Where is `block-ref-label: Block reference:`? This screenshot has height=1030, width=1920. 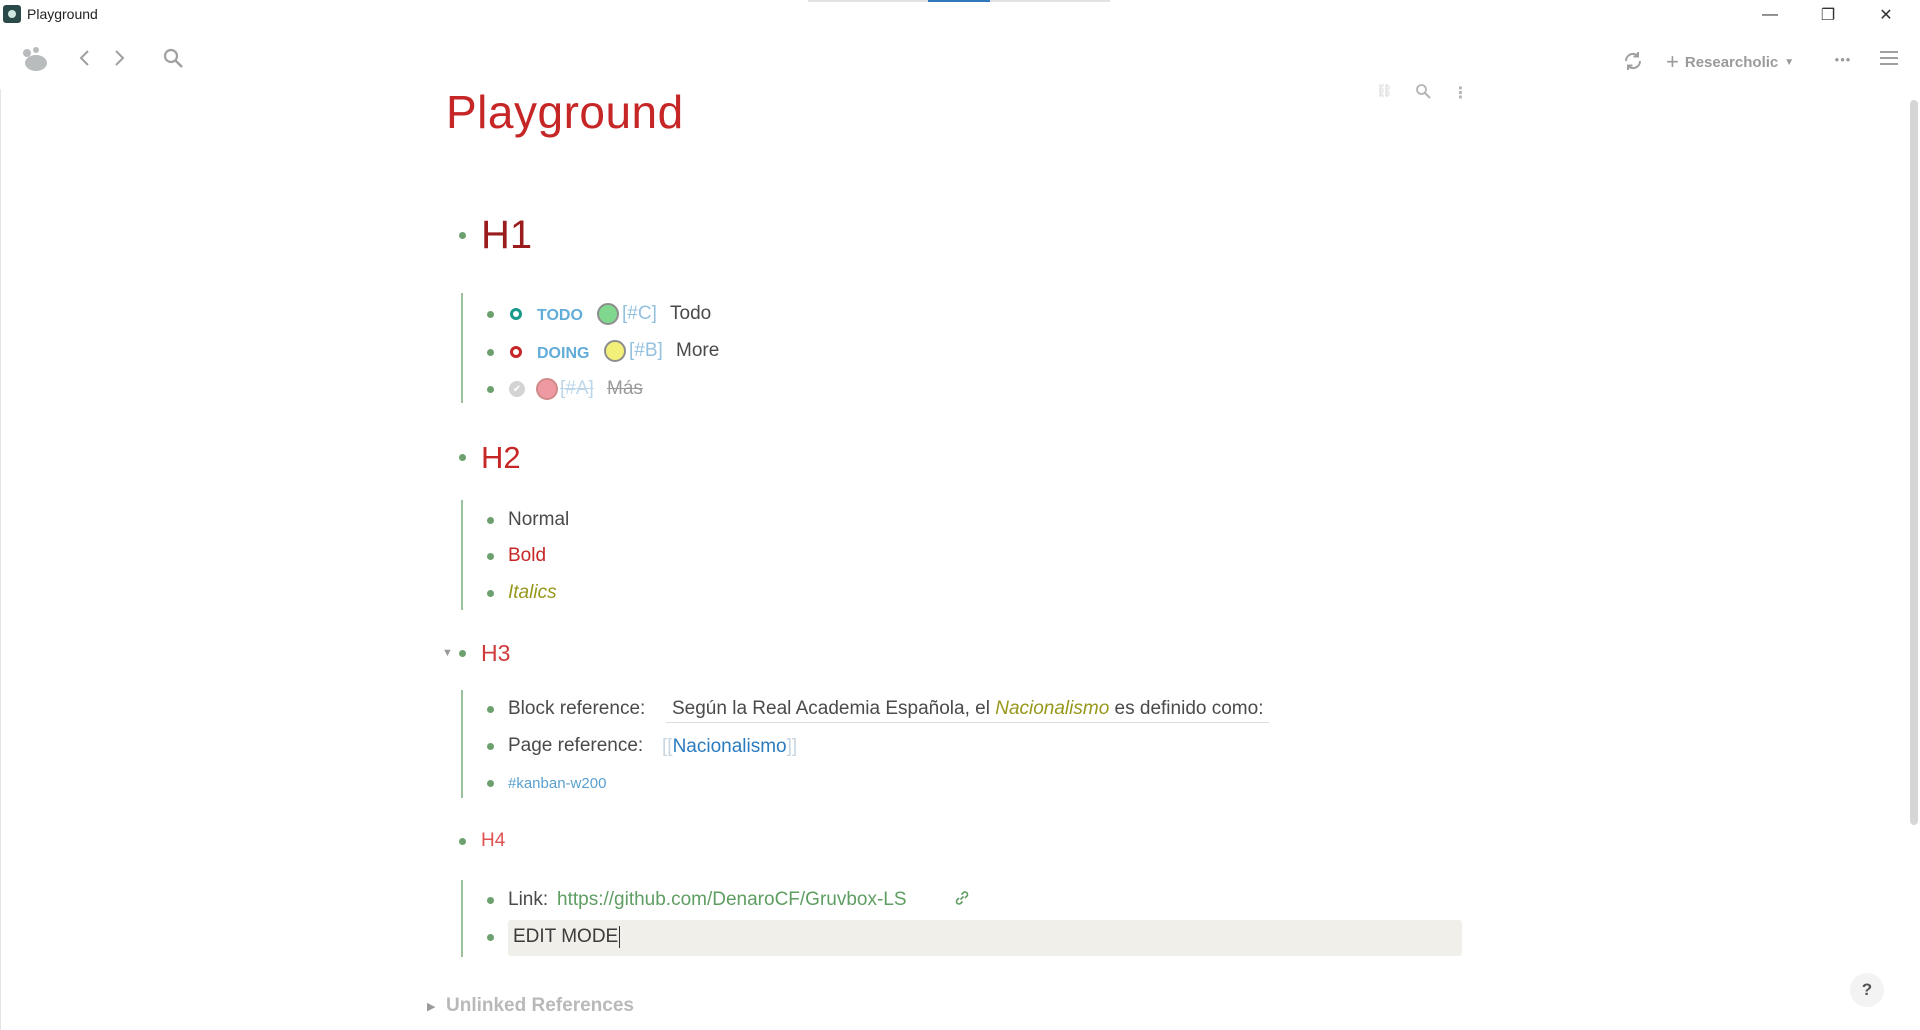
block-ref-label: Block reference: is located at coordinates (577, 708).